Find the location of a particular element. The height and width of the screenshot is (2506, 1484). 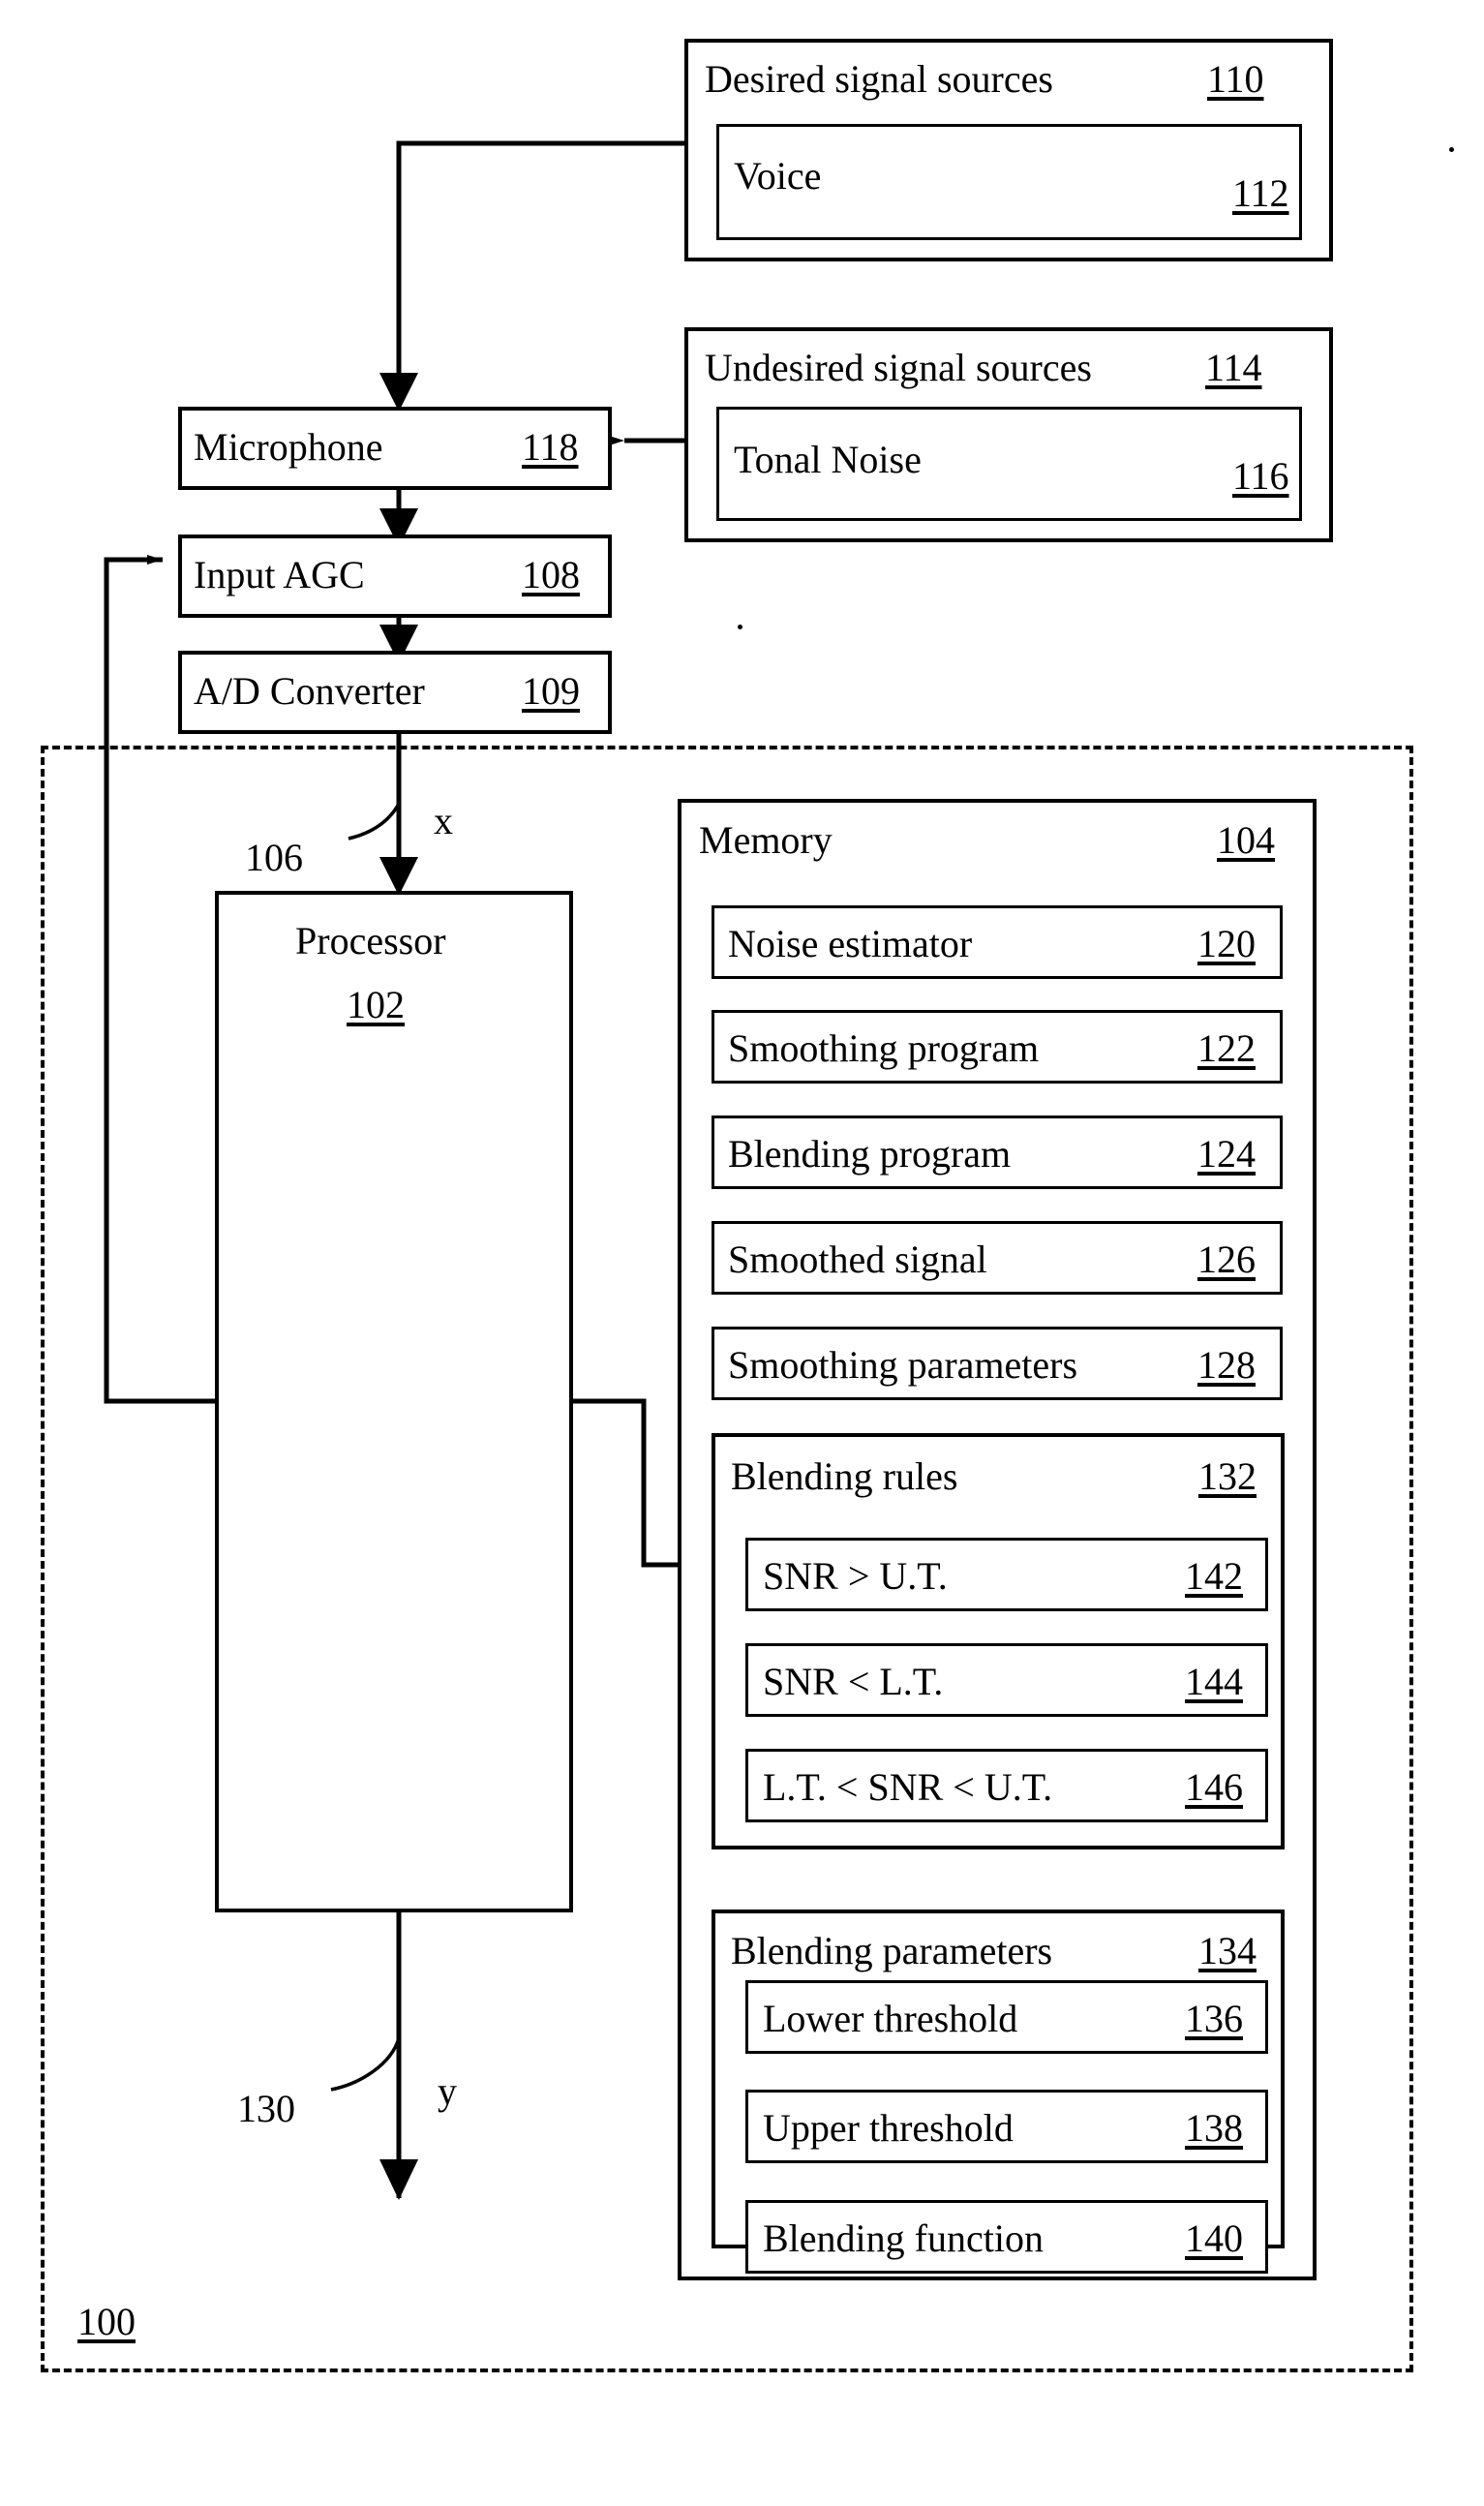

desired-signal-sources-title: Desired signal sources is located at coordinates (879, 79).